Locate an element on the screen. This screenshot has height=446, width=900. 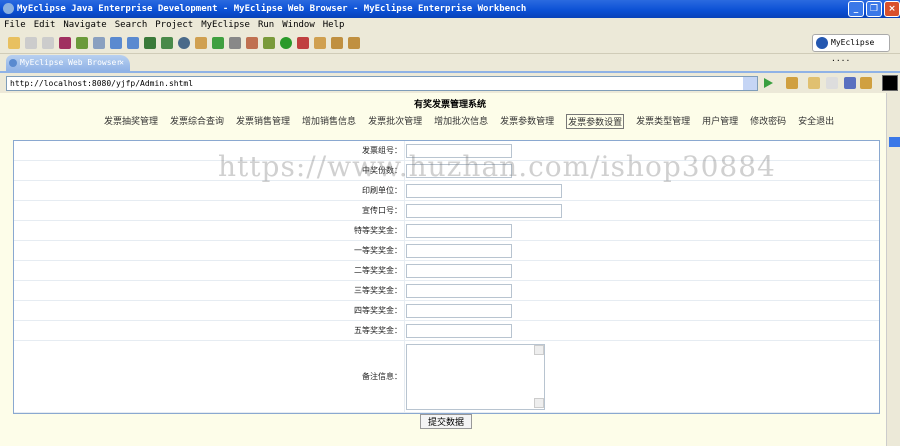
open-icon is located at coordinates (201, 42).